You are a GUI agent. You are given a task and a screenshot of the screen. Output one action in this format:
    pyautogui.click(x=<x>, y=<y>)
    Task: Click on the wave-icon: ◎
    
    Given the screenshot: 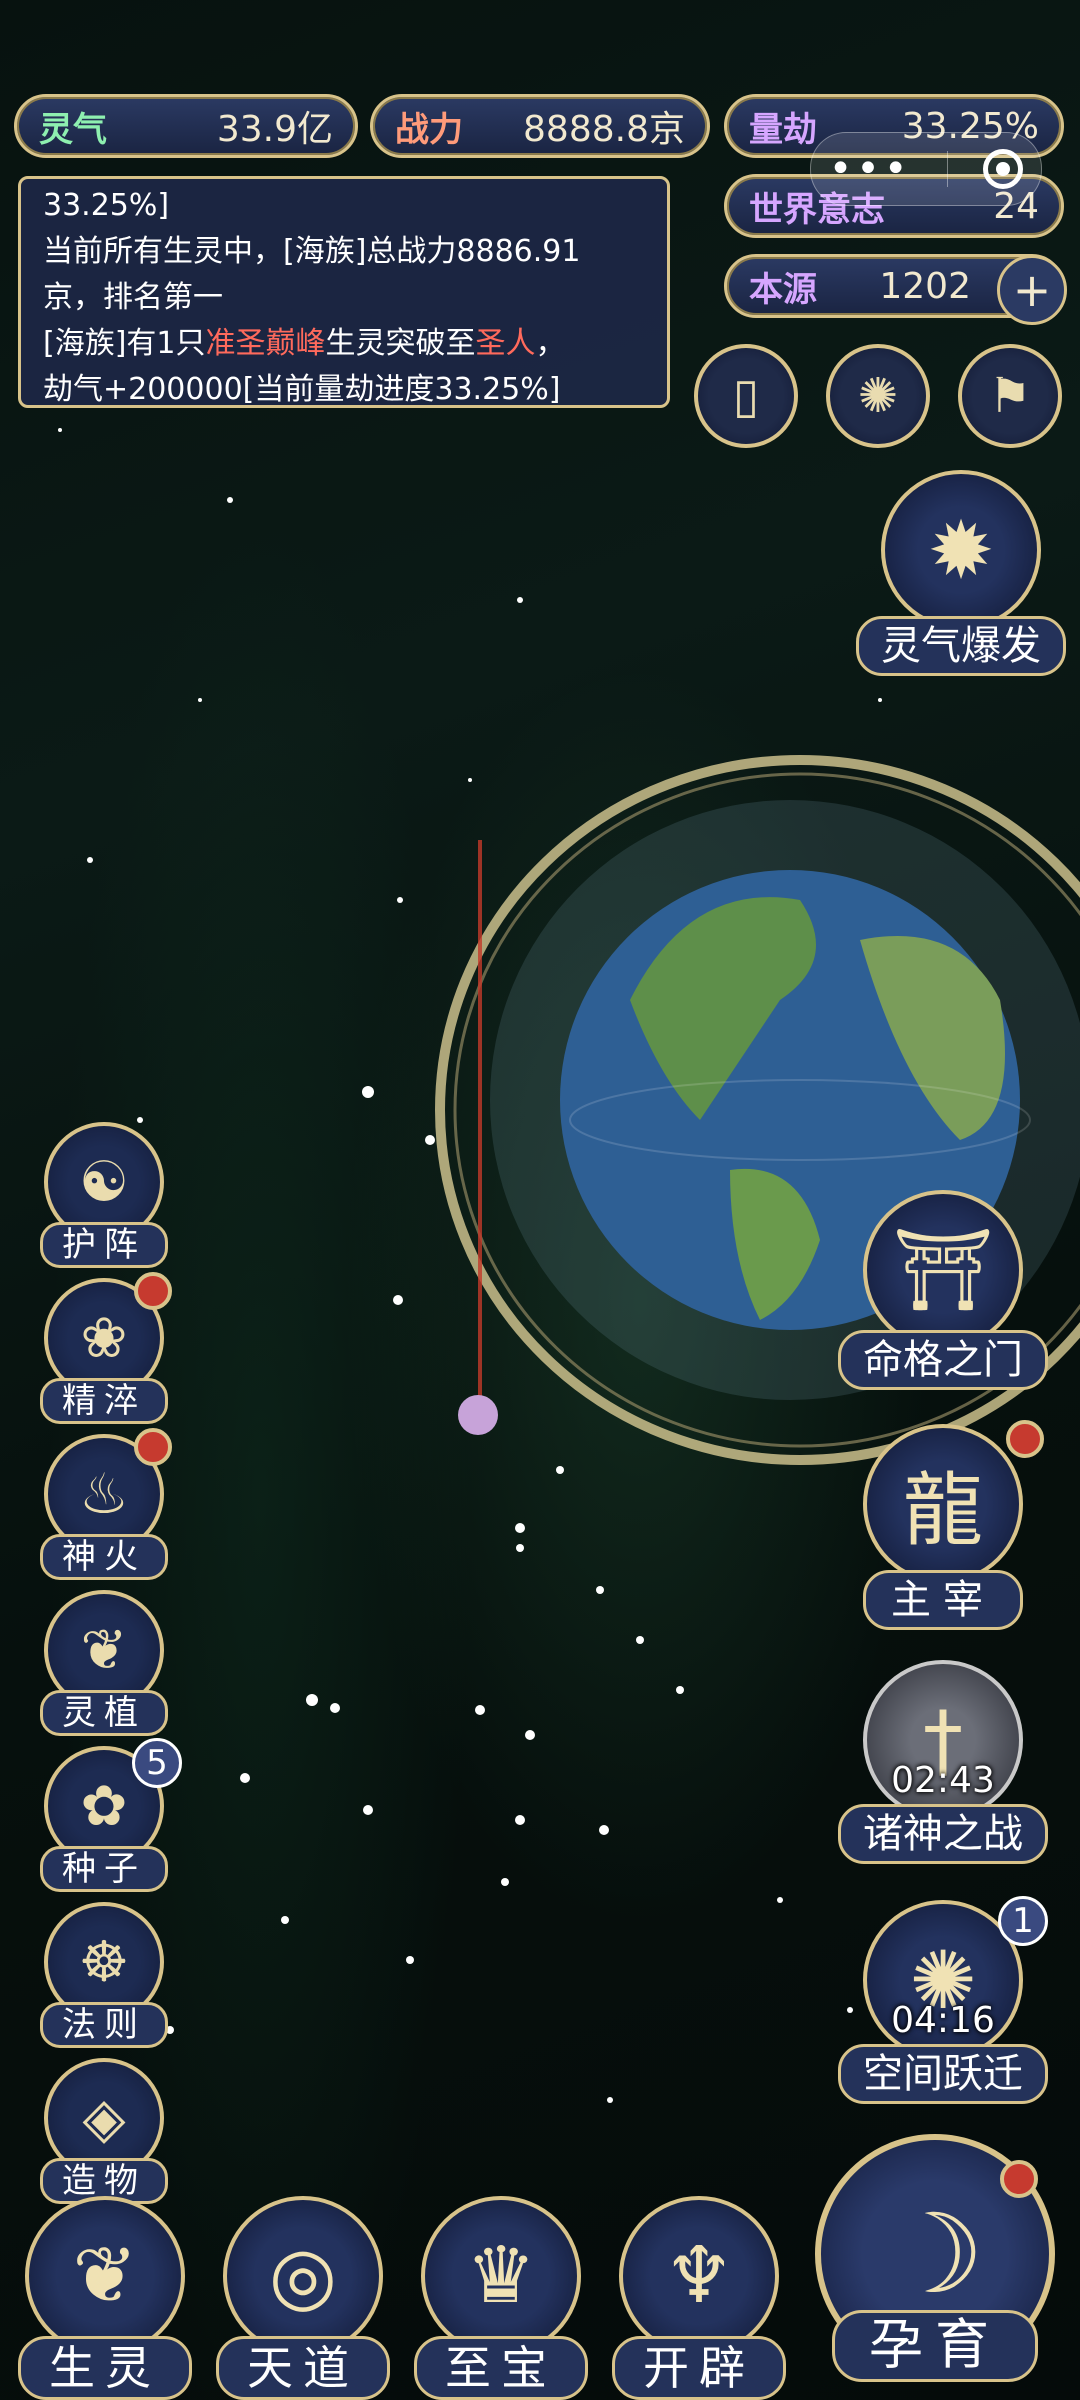 What is the action you would take?
    pyautogui.click(x=303, y=2276)
    